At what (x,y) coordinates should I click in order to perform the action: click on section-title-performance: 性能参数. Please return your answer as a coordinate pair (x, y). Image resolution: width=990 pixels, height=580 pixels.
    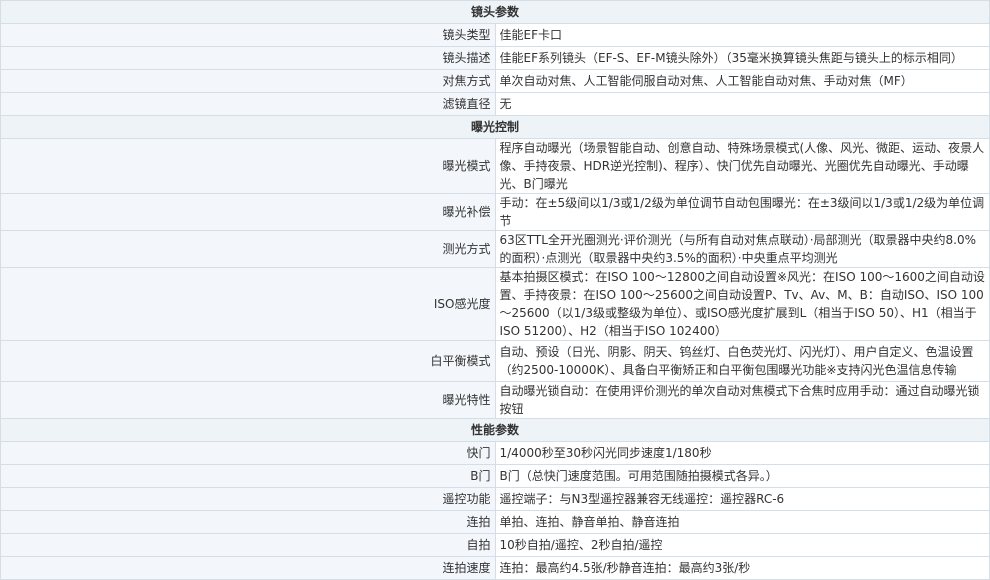
    Looking at the image, I should click on (495, 430).